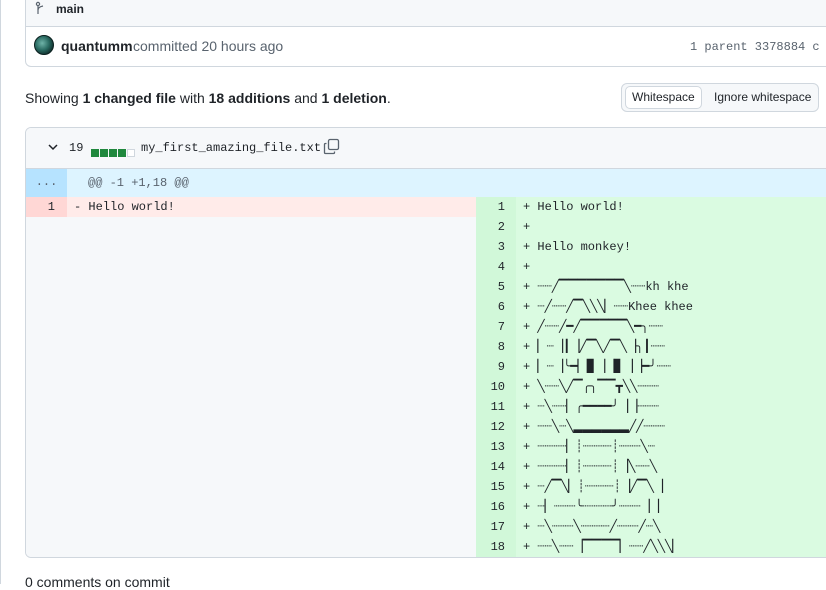 Image resolution: width=826 pixels, height=590 pixels. Describe the element at coordinates (591, 507) in the screenshot. I see `line-code: + ┈▏┈┈┈╰┈┈┈┈╯┈┈┈▕▕` at that location.